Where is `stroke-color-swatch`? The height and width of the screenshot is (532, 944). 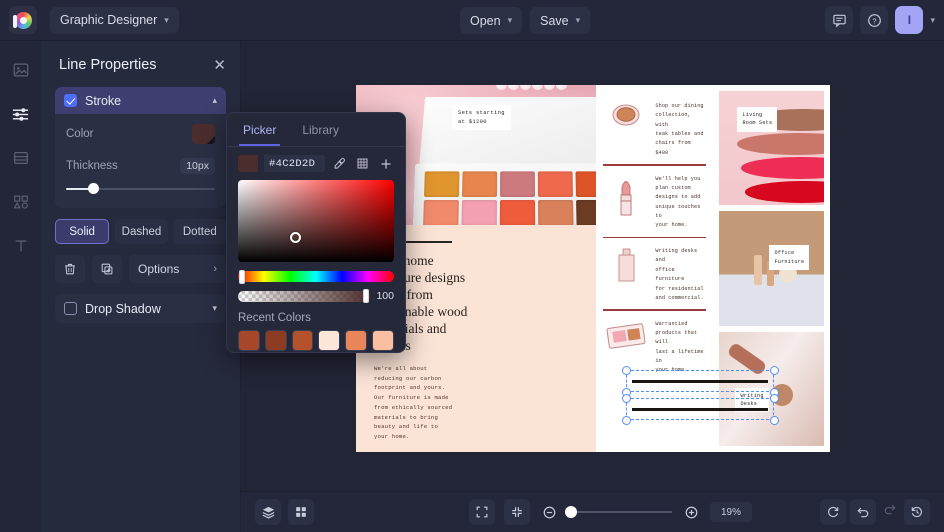
stroke-color-swatch is located at coordinates (203, 134).